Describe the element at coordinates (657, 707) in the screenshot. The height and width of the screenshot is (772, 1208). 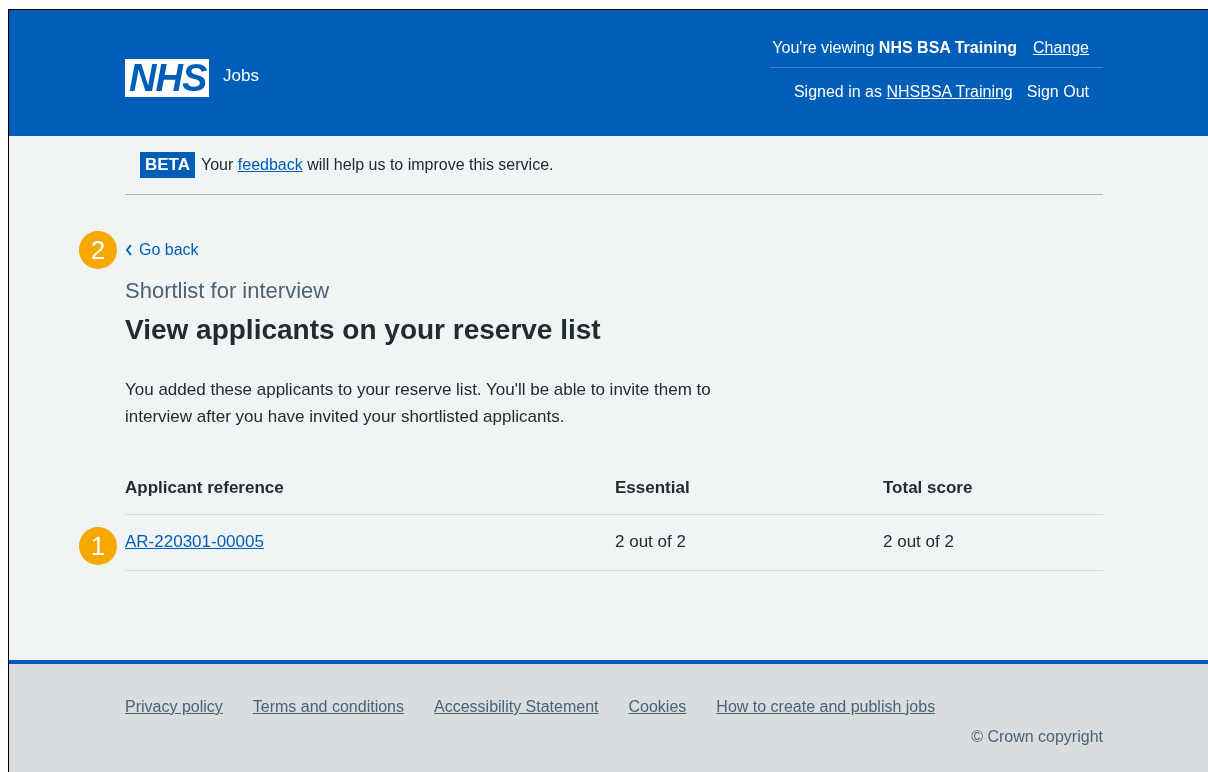
I see `footer-link: Cookies` at that location.